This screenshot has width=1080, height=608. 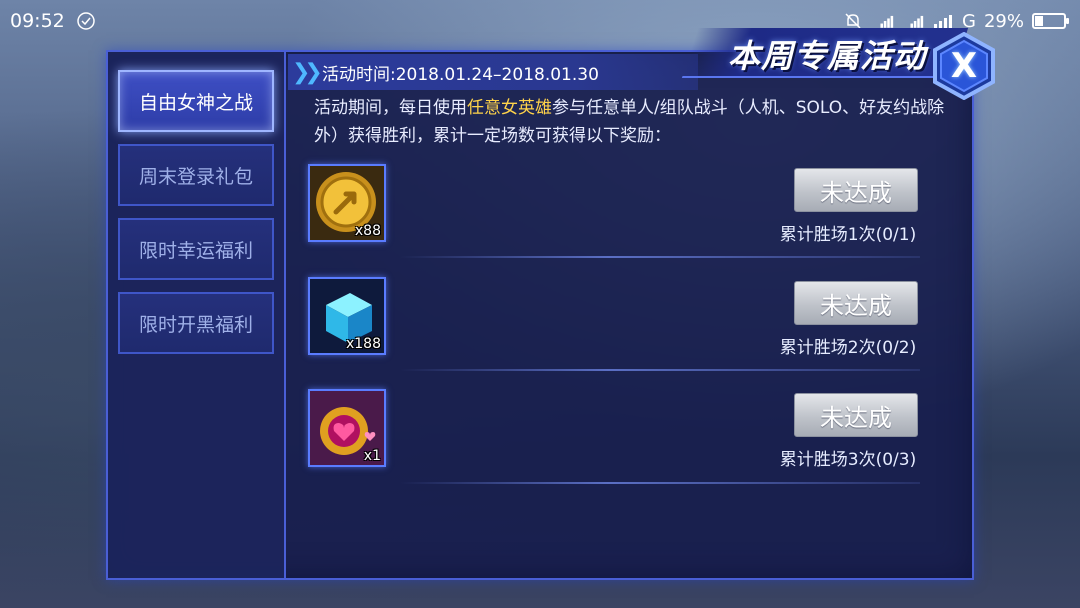 What do you see at coordinates (460, 74) in the screenshot?
I see `activity-date: 活动时间:2018.01.24–2018.01.30` at bounding box center [460, 74].